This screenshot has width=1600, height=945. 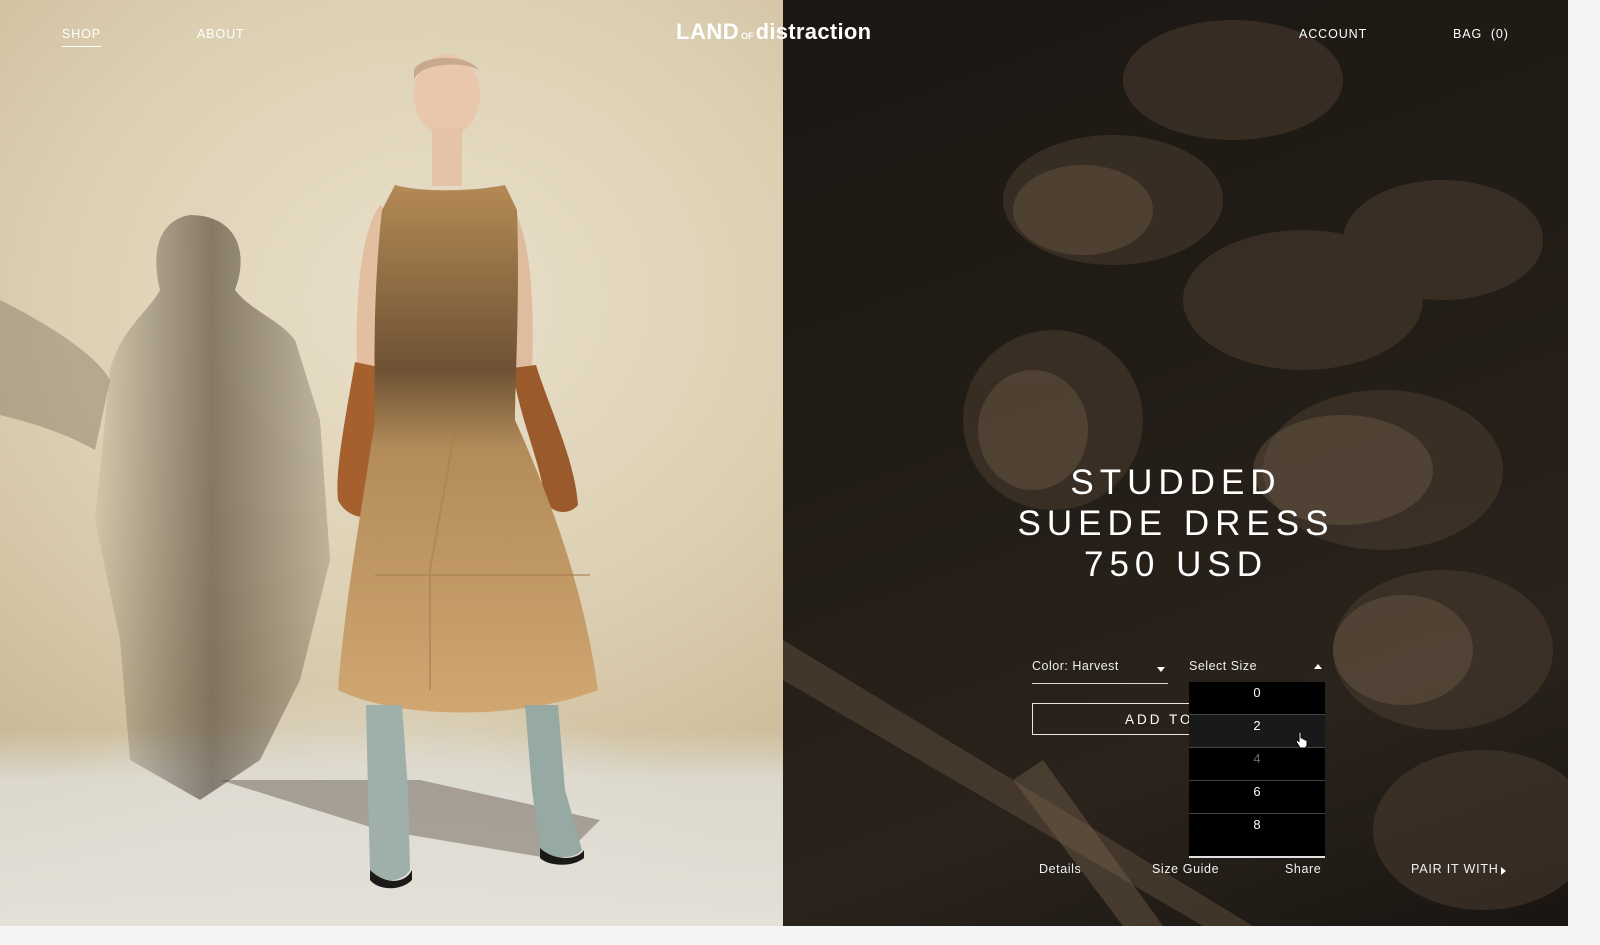 What do you see at coordinates (1481, 34) in the screenshot?
I see `nav-bag-link: BAG (0)` at bounding box center [1481, 34].